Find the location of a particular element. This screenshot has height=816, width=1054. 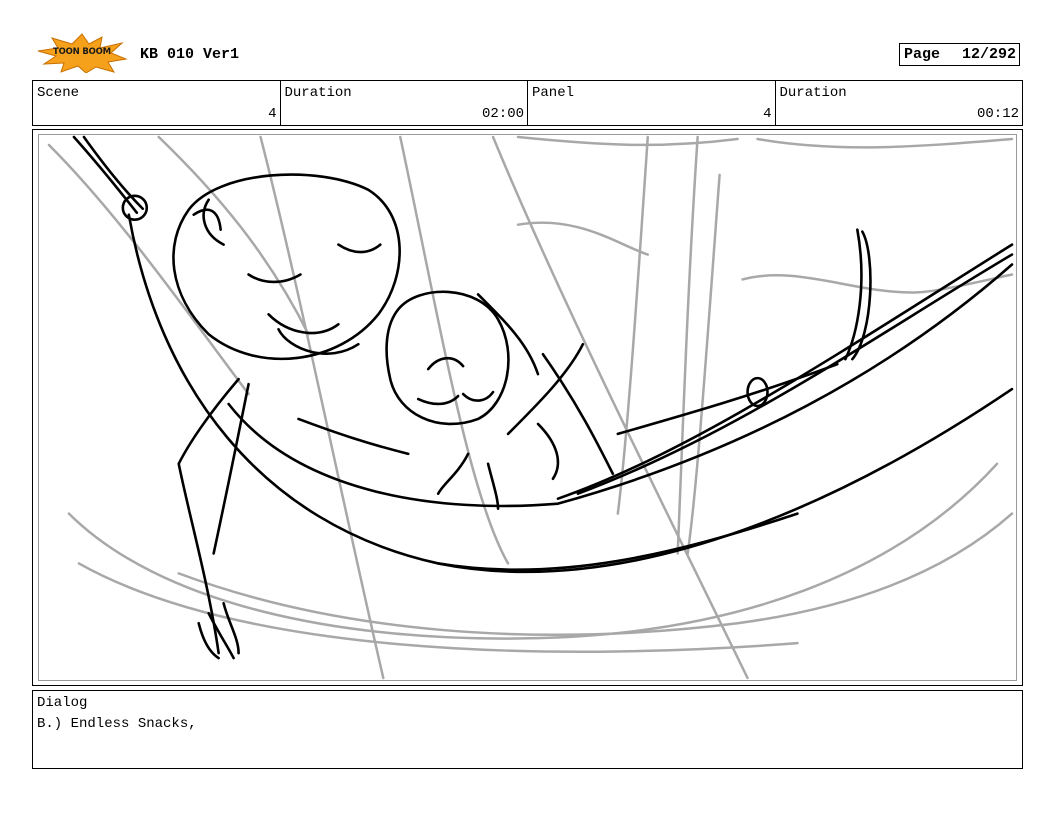

scene-duration-label: Duration is located at coordinates (318, 93).